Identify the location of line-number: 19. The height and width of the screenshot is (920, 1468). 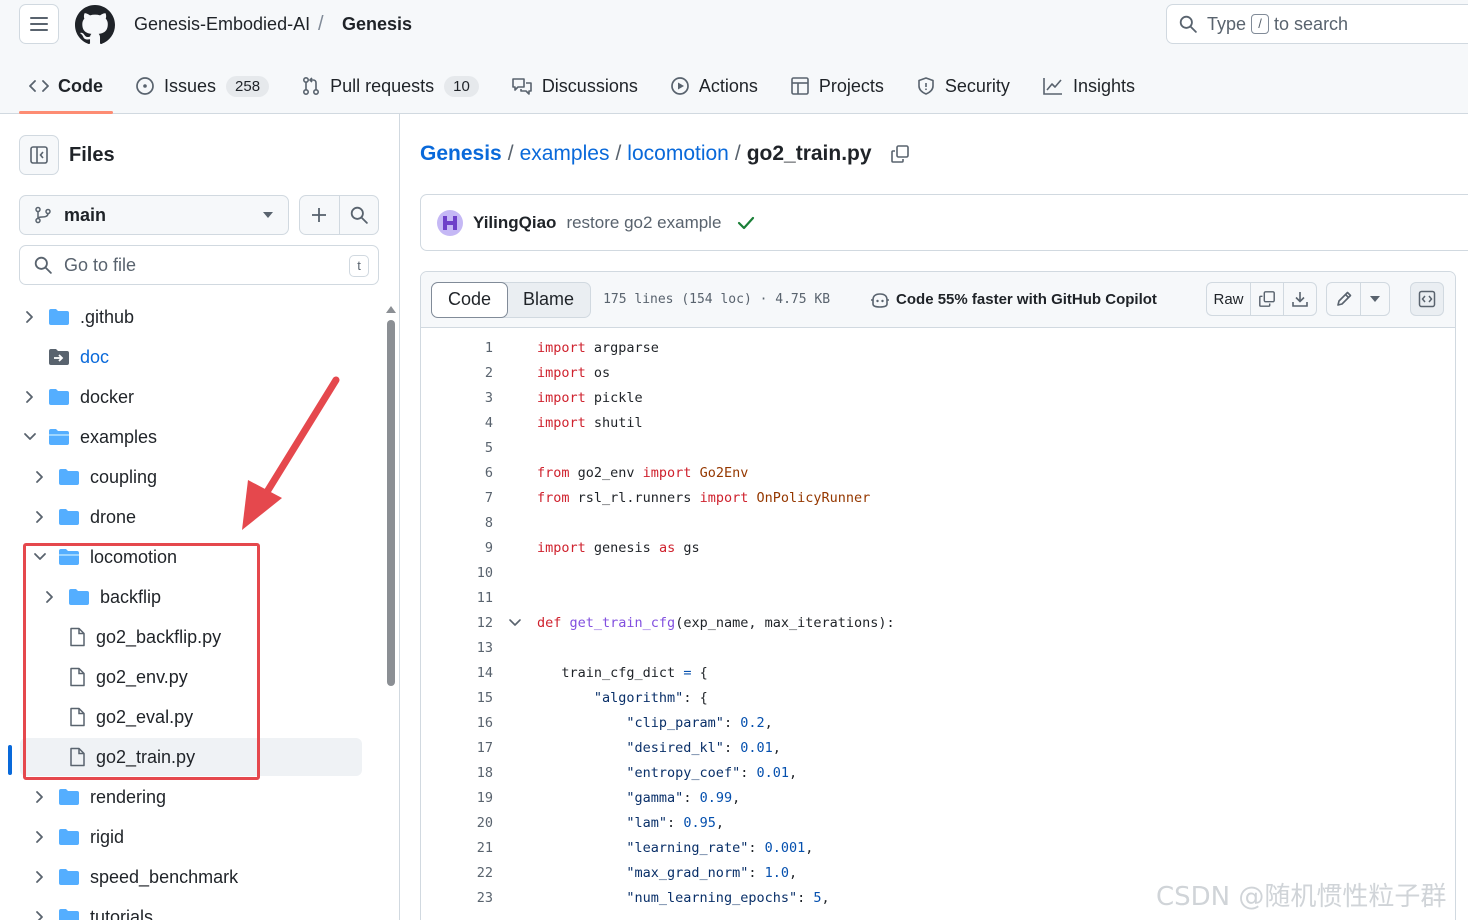
(457, 798).